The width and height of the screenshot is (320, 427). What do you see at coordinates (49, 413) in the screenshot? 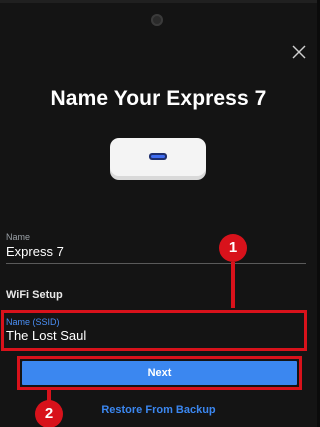
I see `step-2-badge: 2` at bounding box center [49, 413].